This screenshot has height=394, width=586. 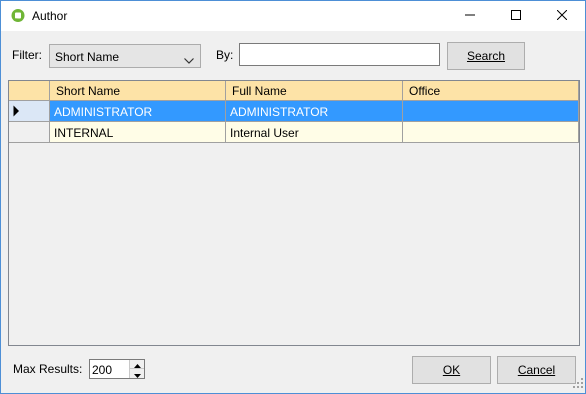 What do you see at coordinates (578, 384) in the screenshot?
I see `resize-grip-icon` at bounding box center [578, 384].